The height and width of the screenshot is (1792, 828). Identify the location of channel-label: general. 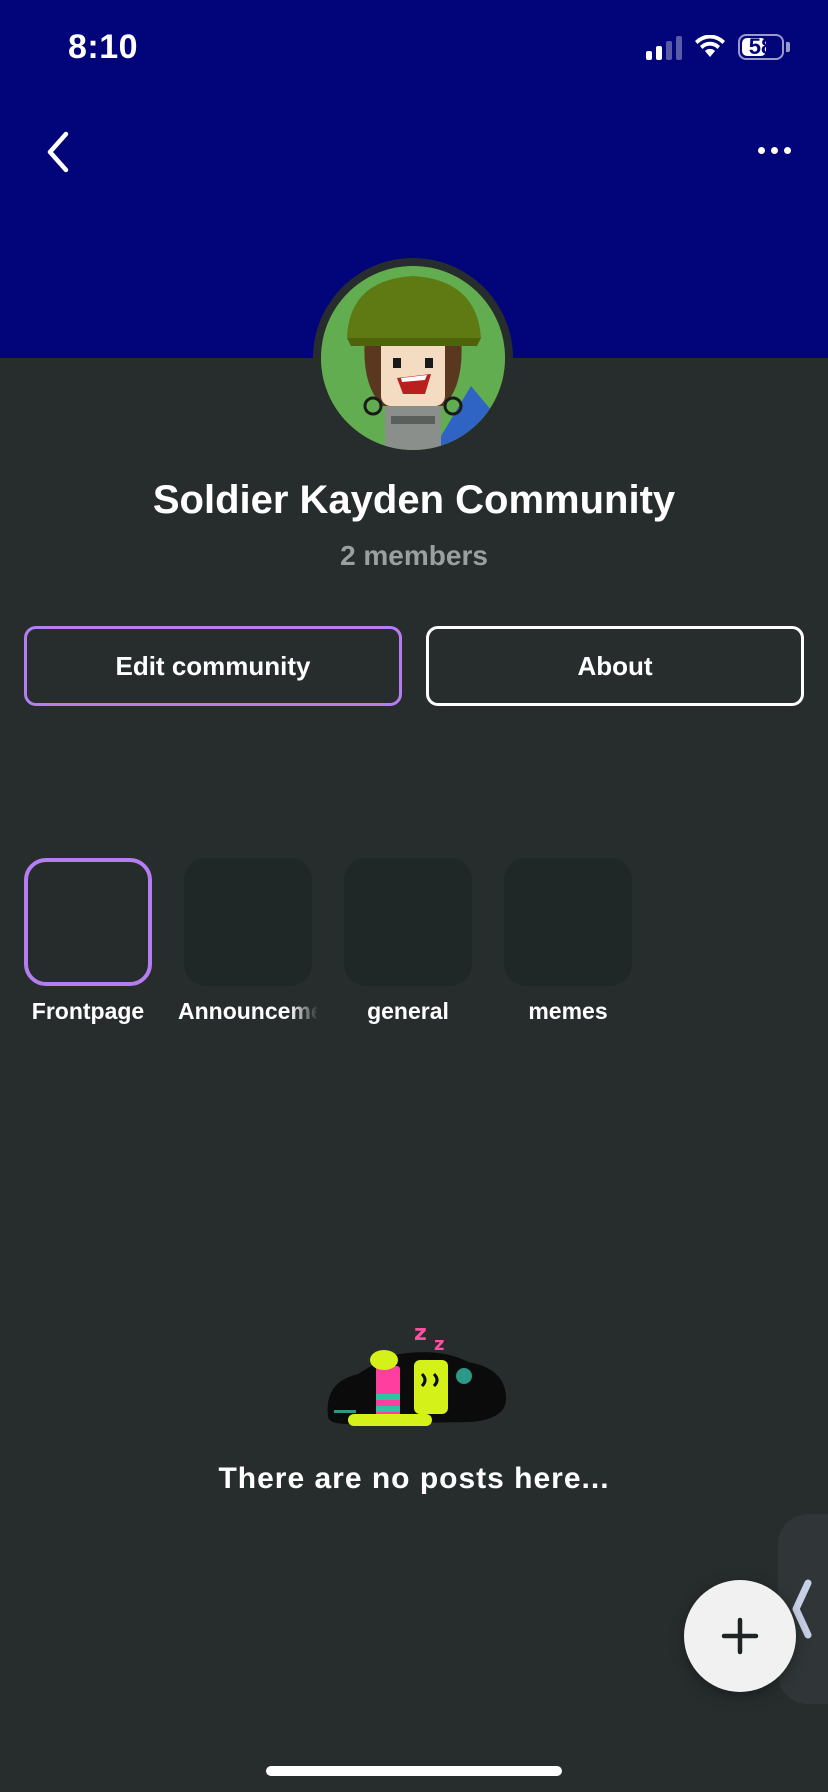
(408, 1011).